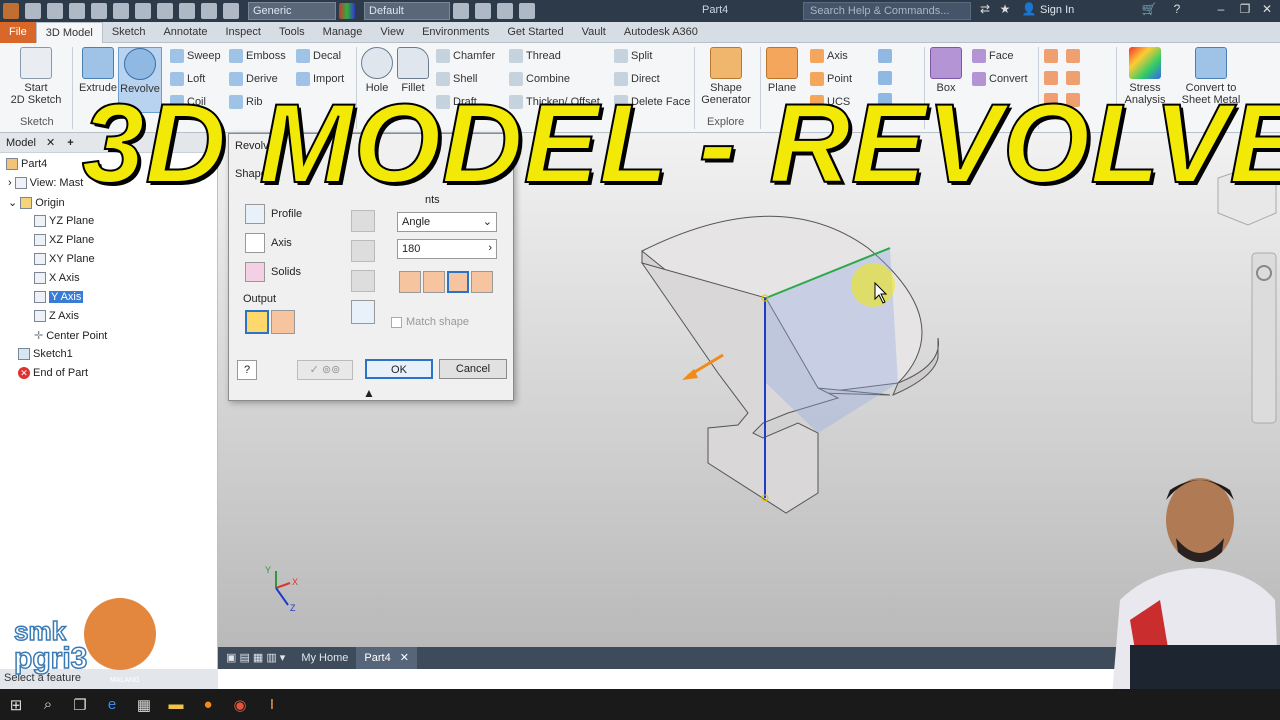  Describe the element at coordinates (430, 322) in the screenshot. I see `match-shape-checkbox: Match shape` at that location.